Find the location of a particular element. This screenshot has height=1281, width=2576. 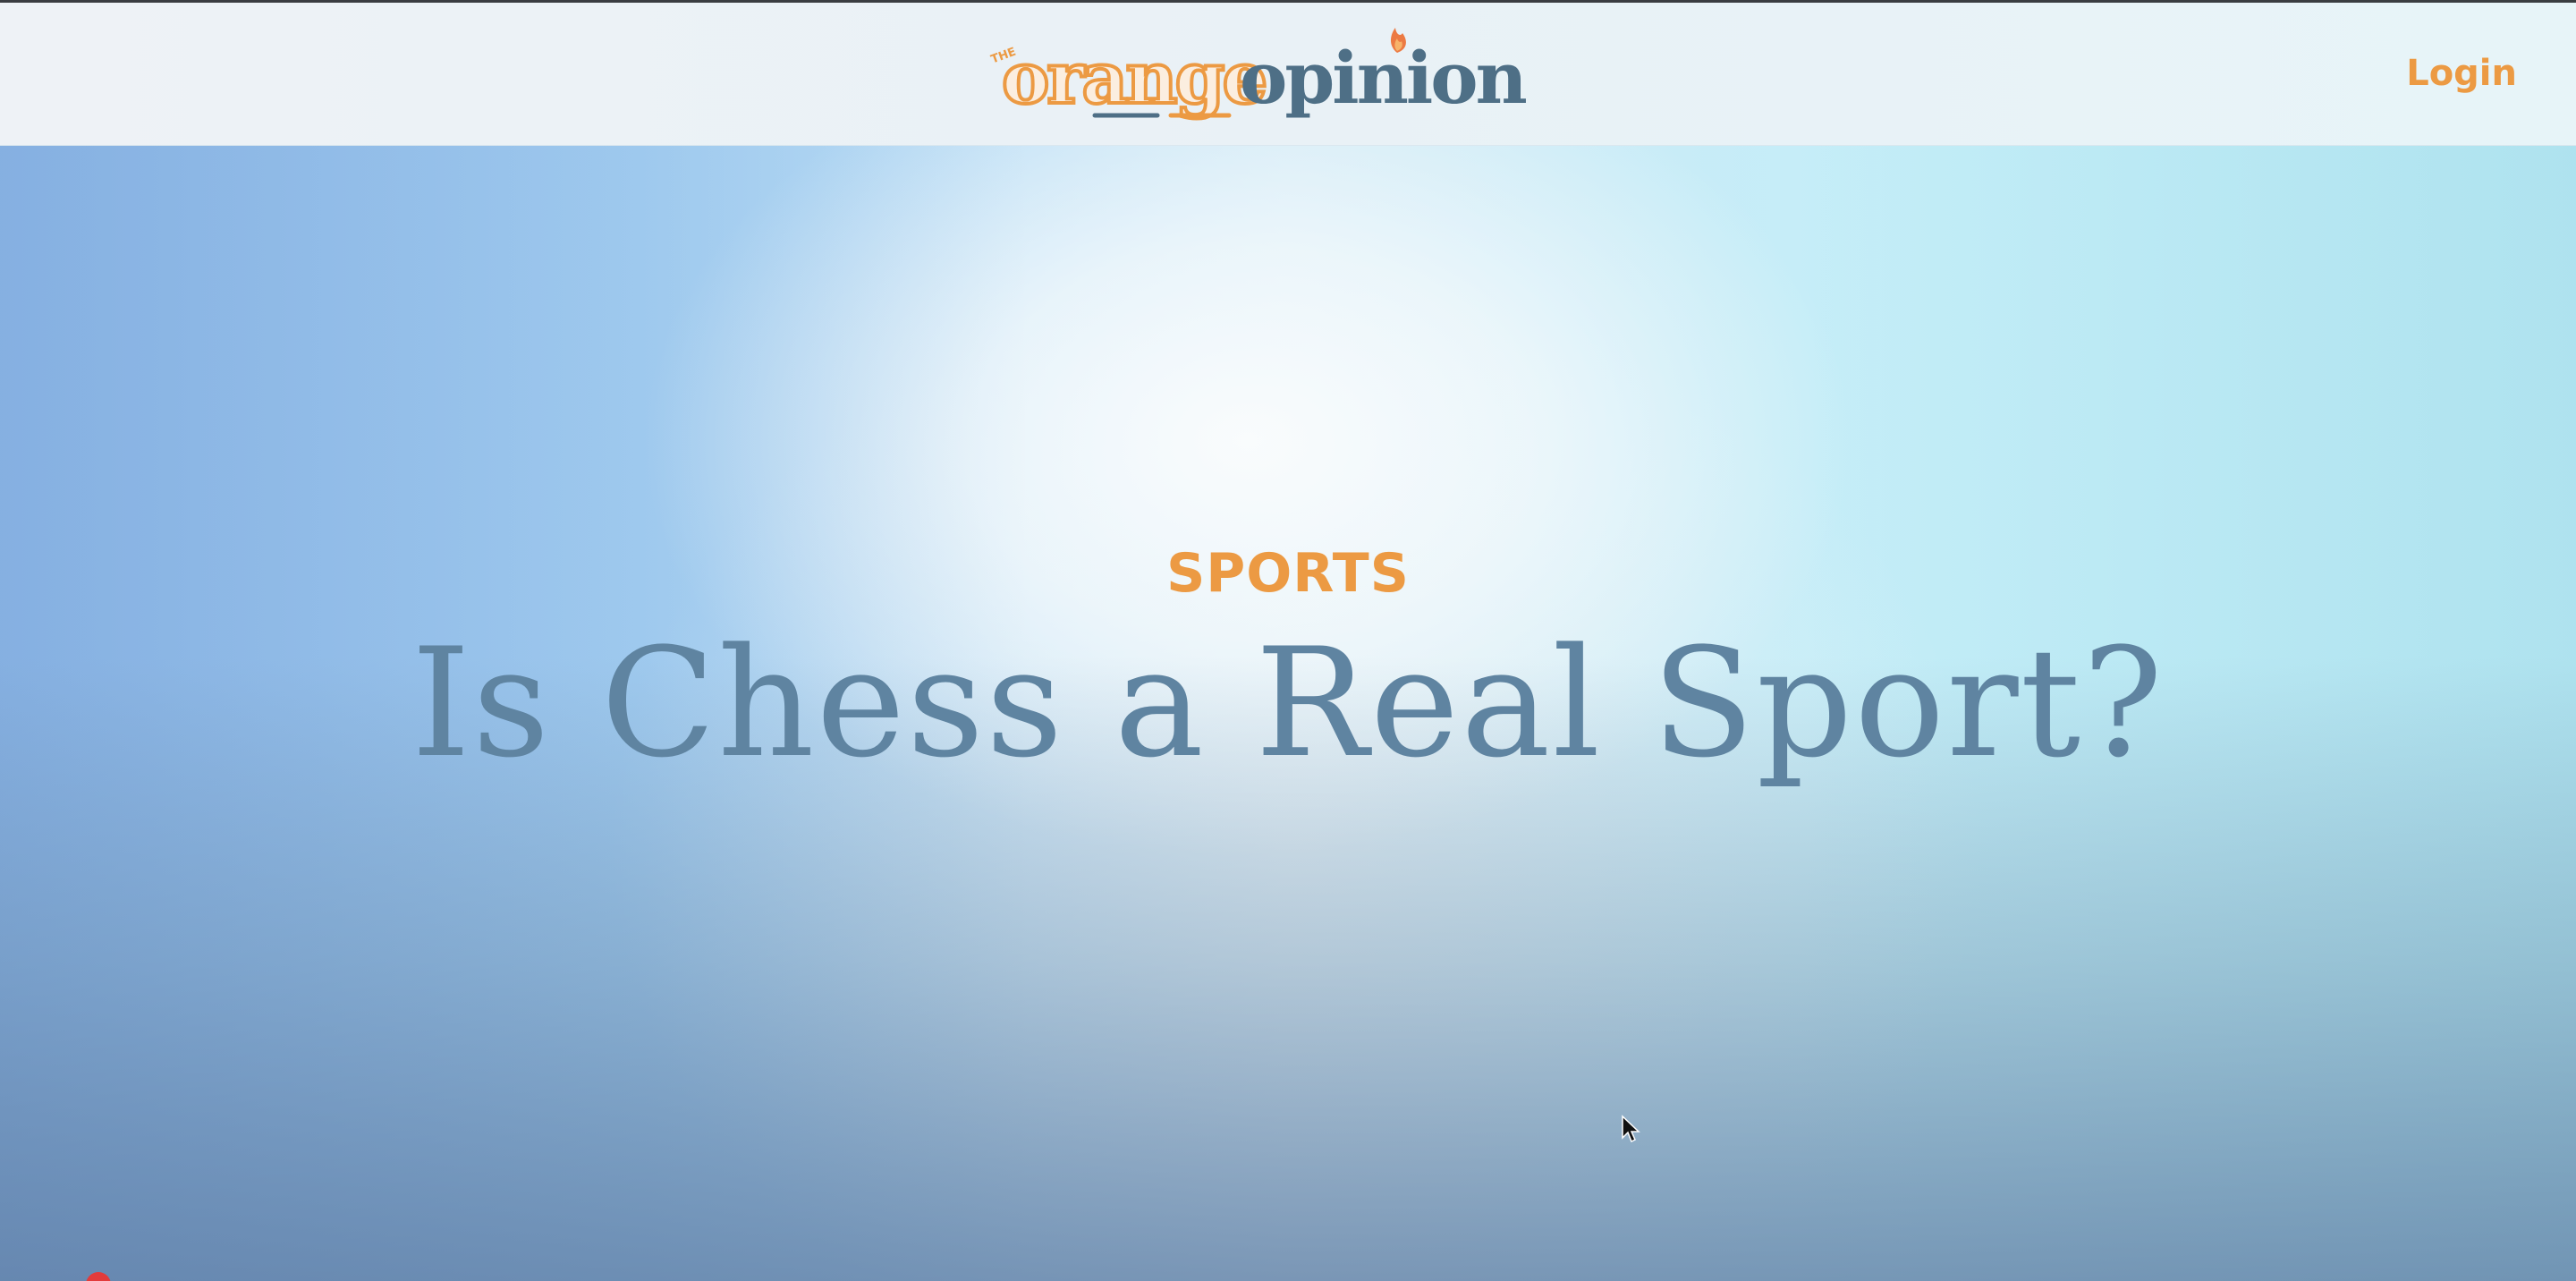

mouse-pointer-icon is located at coordinates (1631, 1129).